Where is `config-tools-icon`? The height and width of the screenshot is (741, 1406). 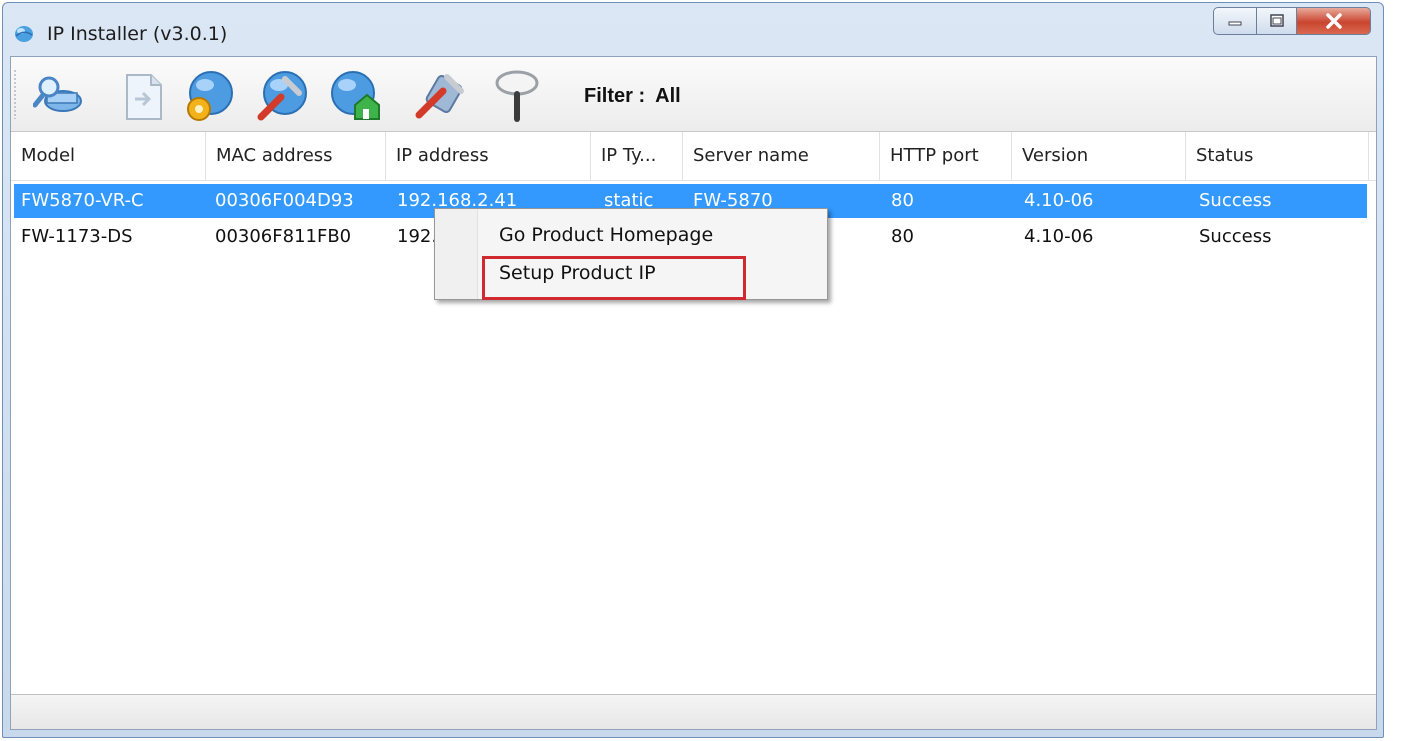 config-tools-icon is located at coordinates (440, 96).